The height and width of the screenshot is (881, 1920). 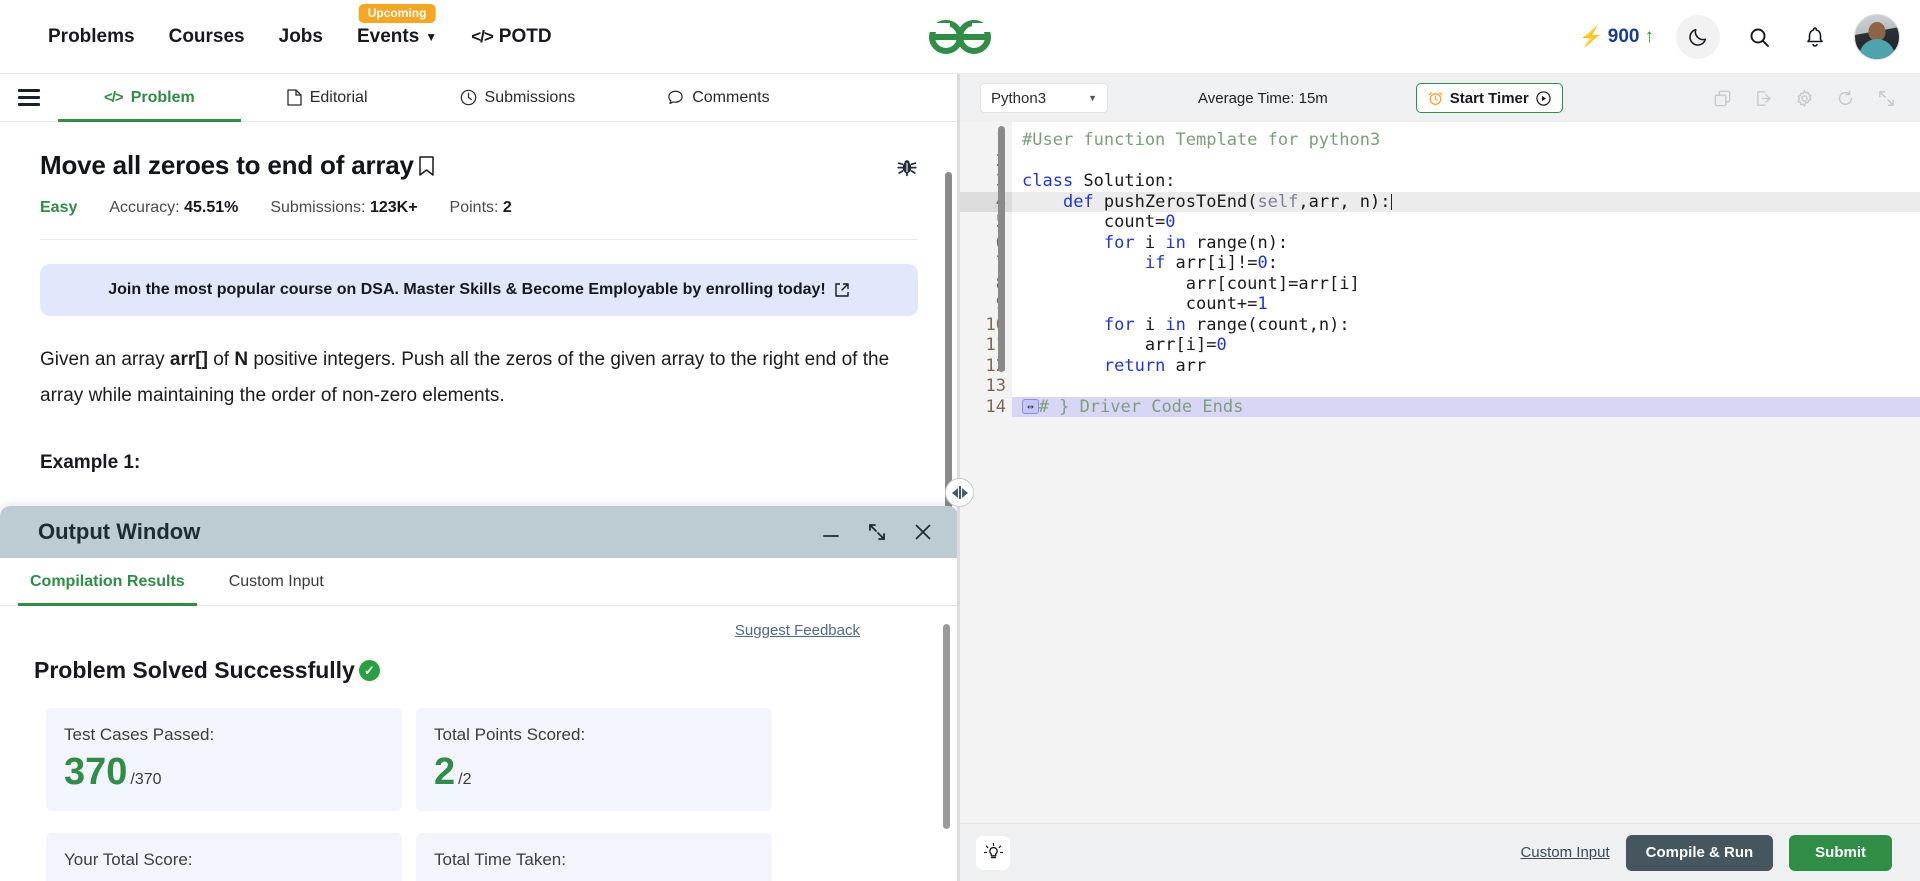 What do you see at coordinates (946, 726) in the screenshot?
I see `output-scrollbar` at bounding box center [946, 726].